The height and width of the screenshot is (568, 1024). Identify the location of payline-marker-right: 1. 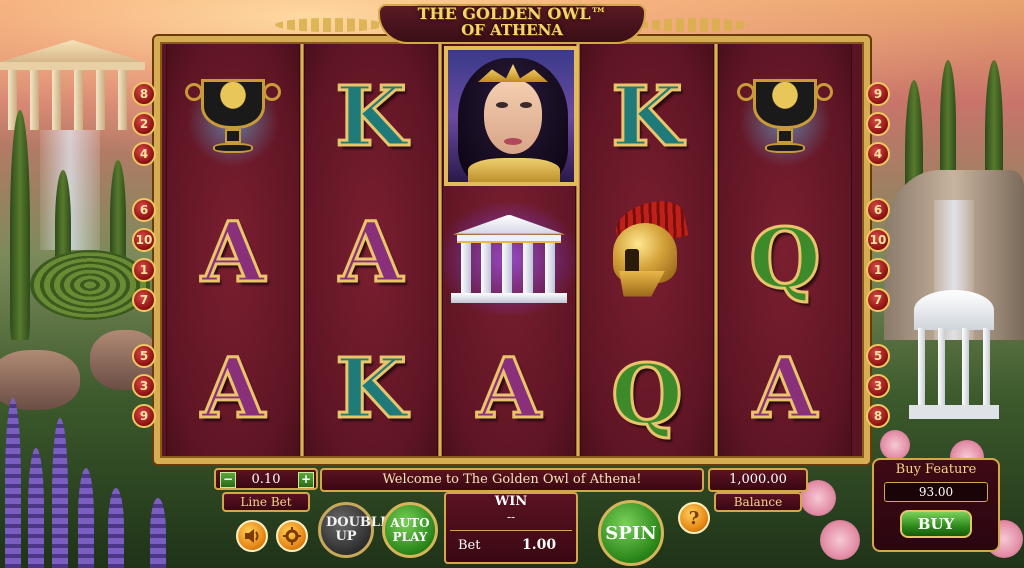
(878, 270).